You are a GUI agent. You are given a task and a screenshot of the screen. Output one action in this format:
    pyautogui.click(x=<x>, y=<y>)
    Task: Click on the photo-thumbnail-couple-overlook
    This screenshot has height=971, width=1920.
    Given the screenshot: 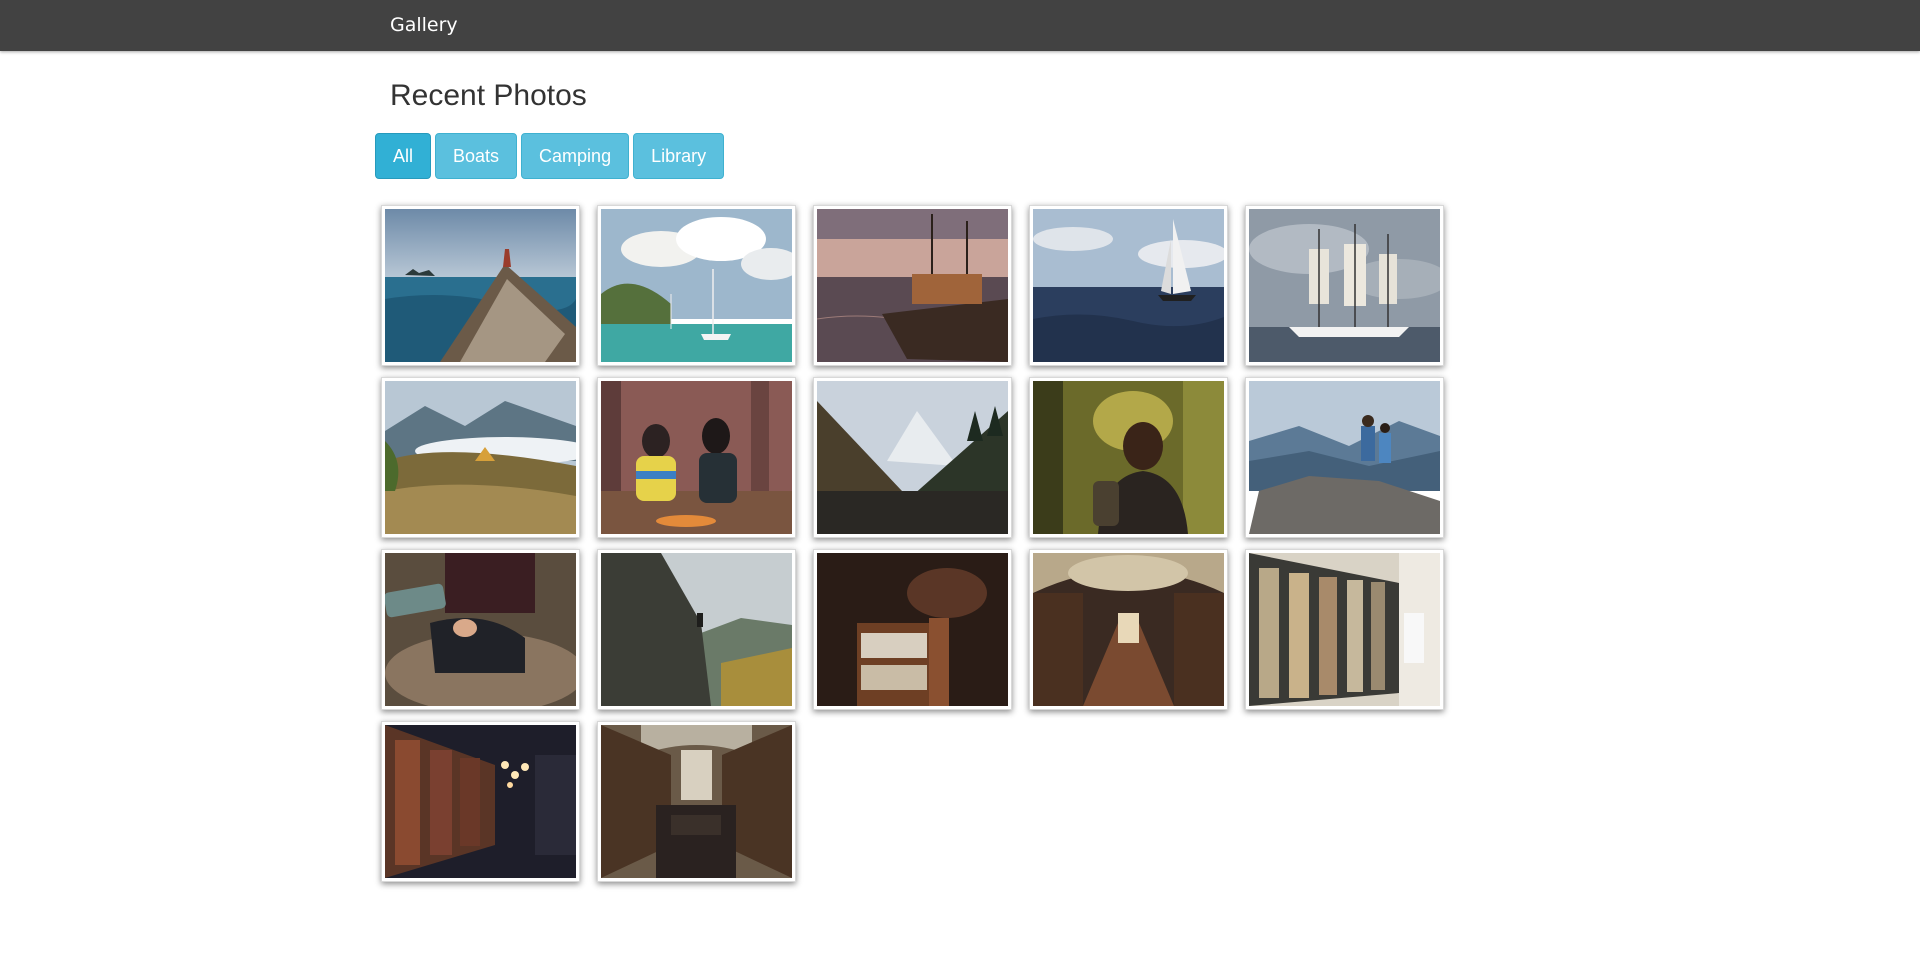 What is the action you would take?
    pyautogui.click(x=1344, y=457)
    